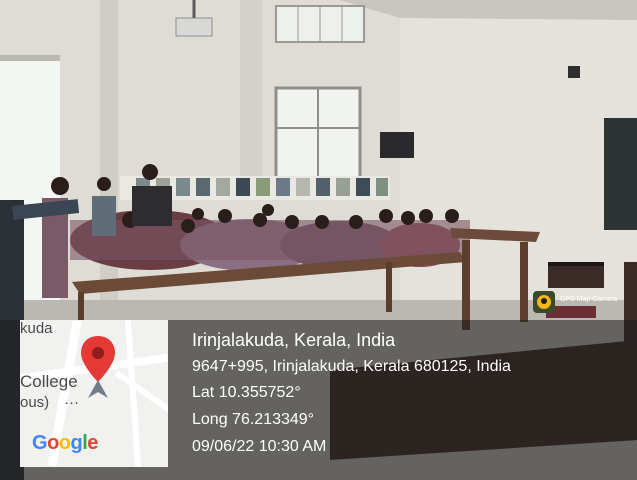  I want to click on map-label-college: College, so click(49, 381).